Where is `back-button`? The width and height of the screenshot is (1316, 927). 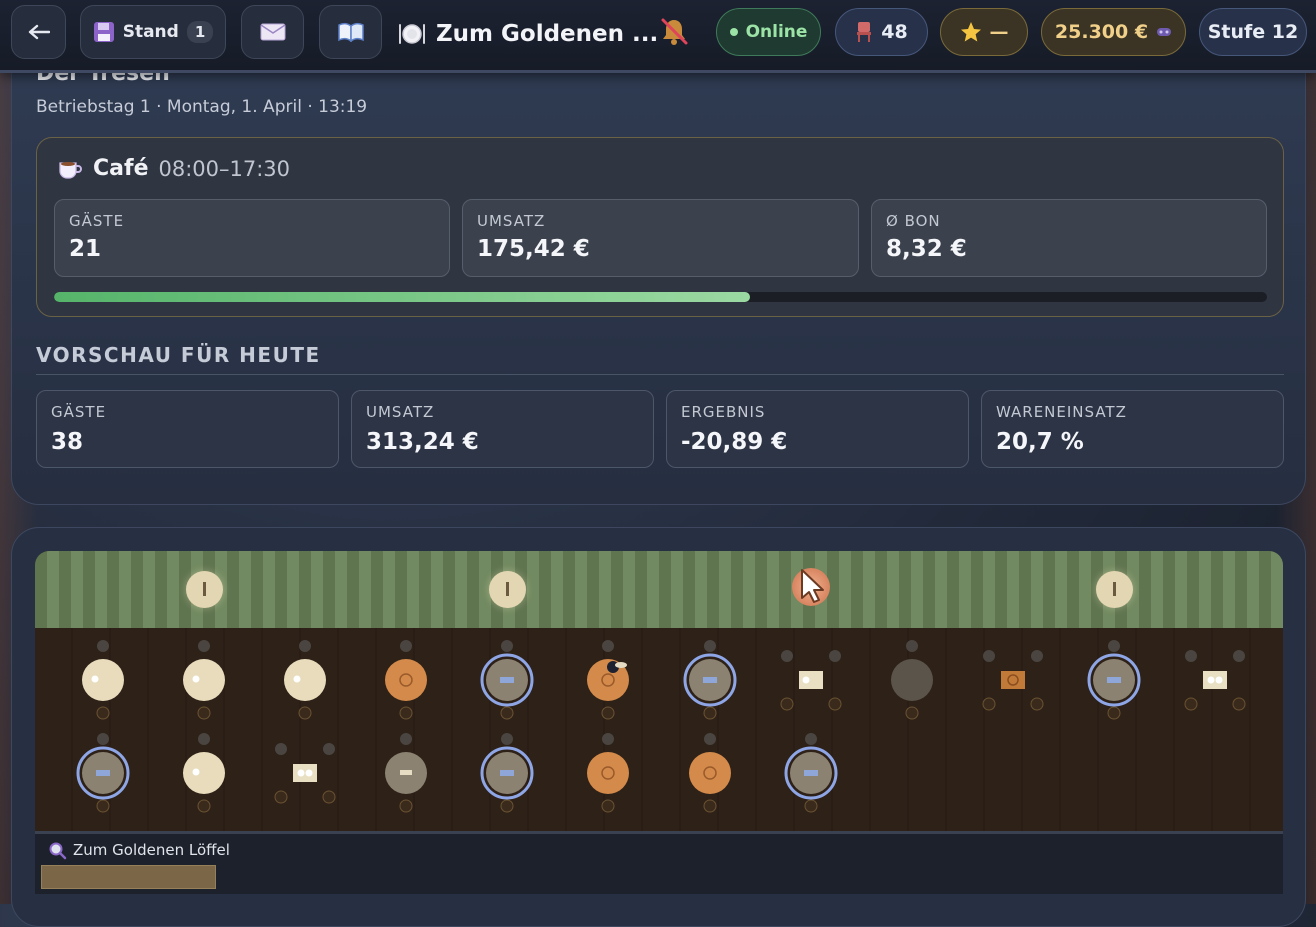 back-button is located at coordinates (38, 32).